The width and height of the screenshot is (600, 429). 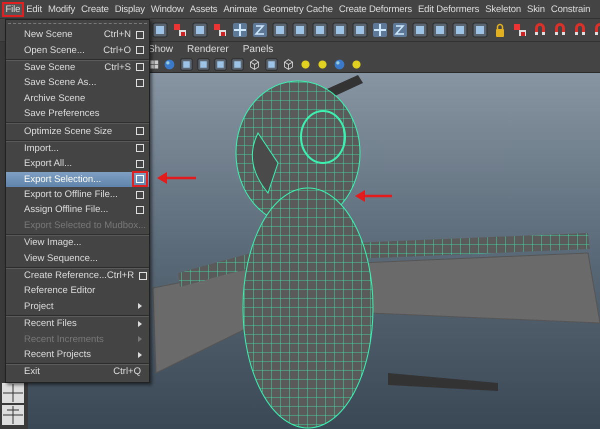 I want to click on menu-item: Project, so click(x=77, y=306).